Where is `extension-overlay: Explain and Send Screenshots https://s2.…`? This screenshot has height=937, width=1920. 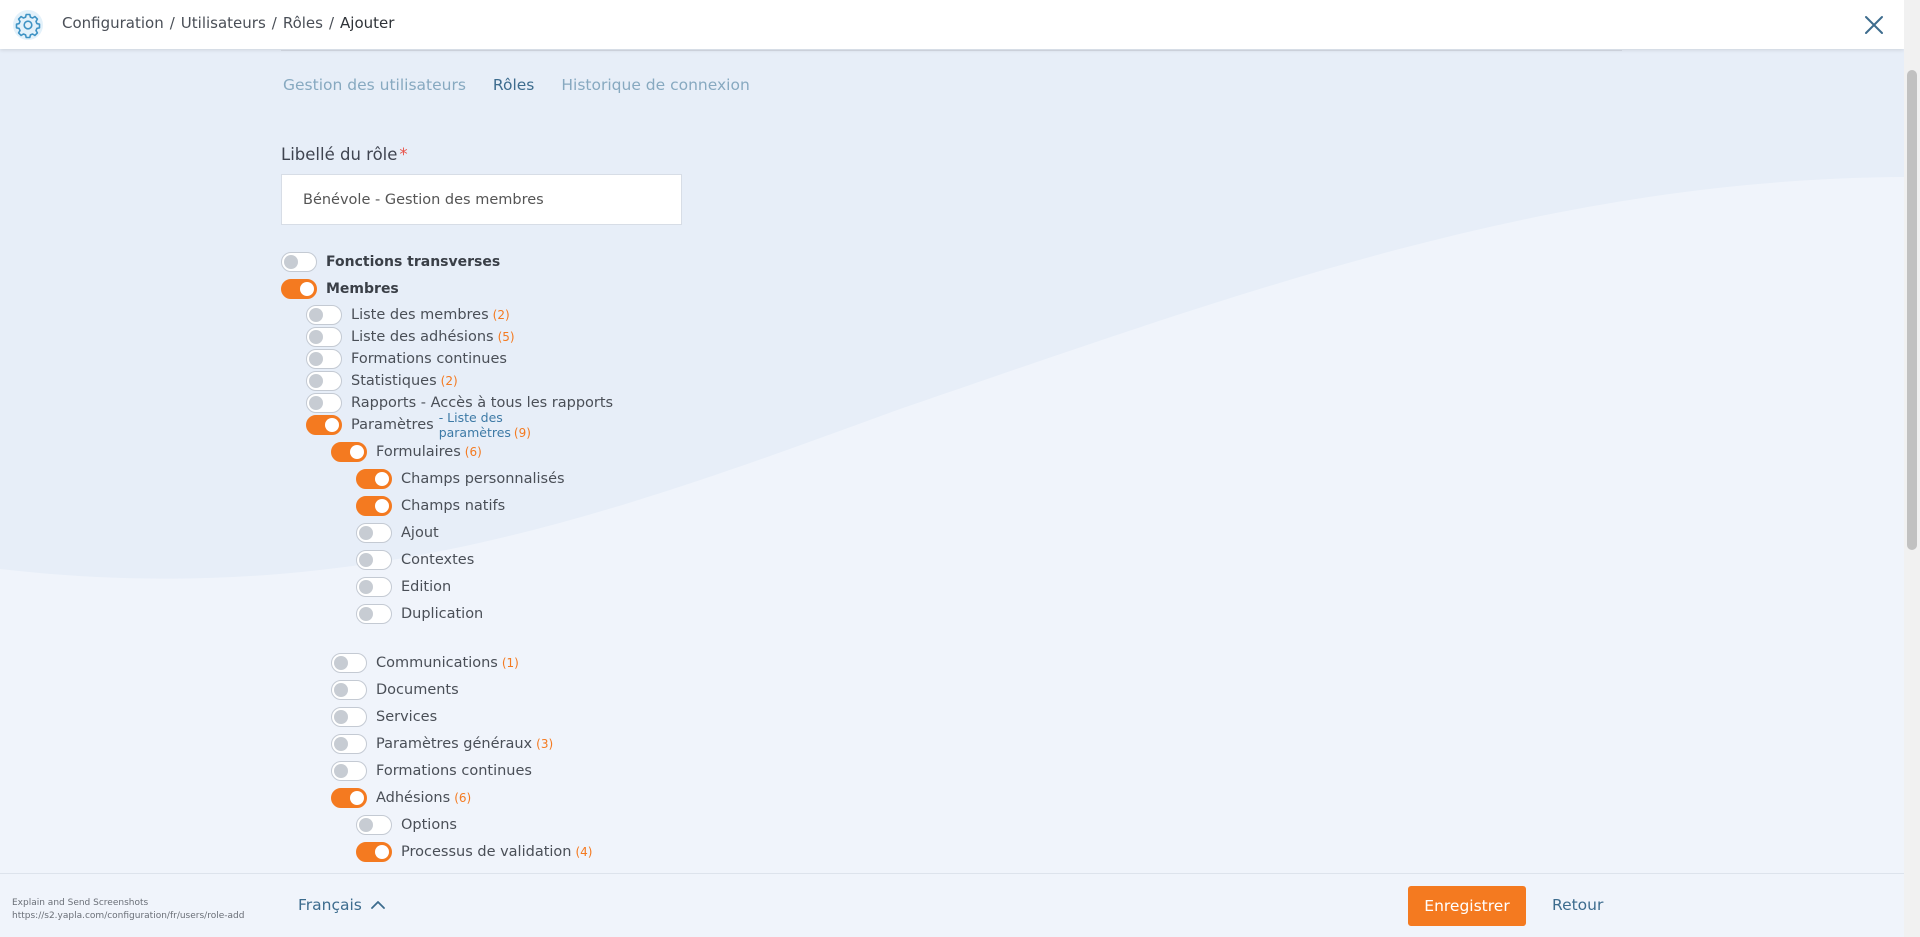
extension-overlay: Explain and Send Screenshots https://s2.… is located at coordinates (128, 910).